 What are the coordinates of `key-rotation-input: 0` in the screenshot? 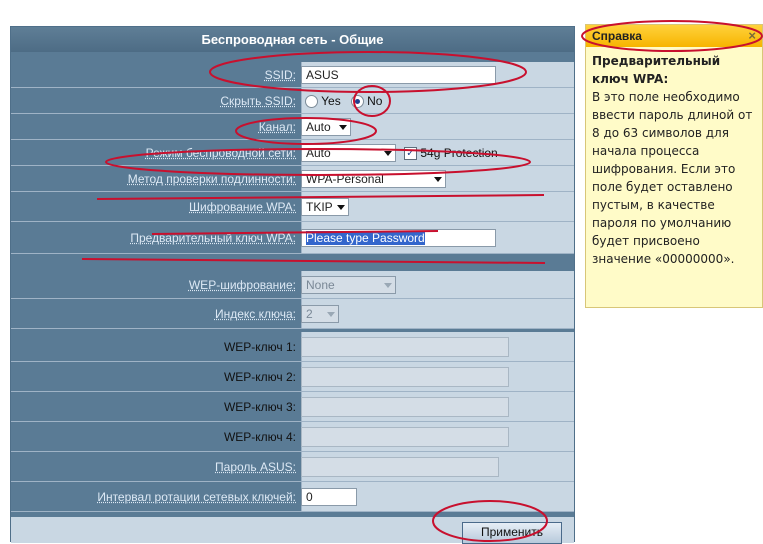 It's located at (329, 497).